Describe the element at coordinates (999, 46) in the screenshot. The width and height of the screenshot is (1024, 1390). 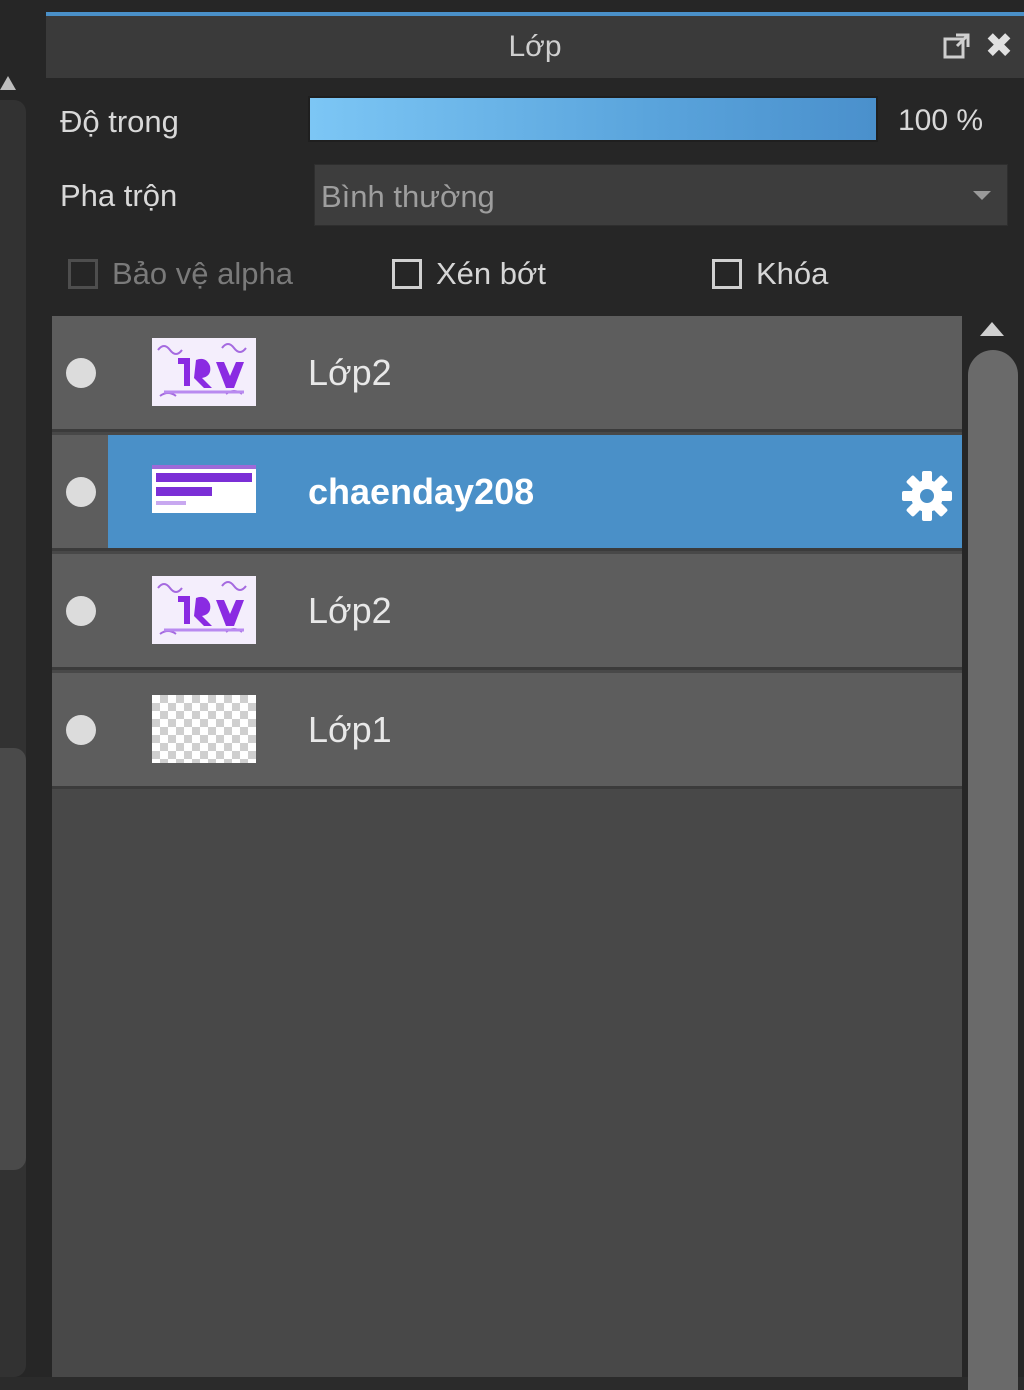
I see `close-icon: ✖` at that location.